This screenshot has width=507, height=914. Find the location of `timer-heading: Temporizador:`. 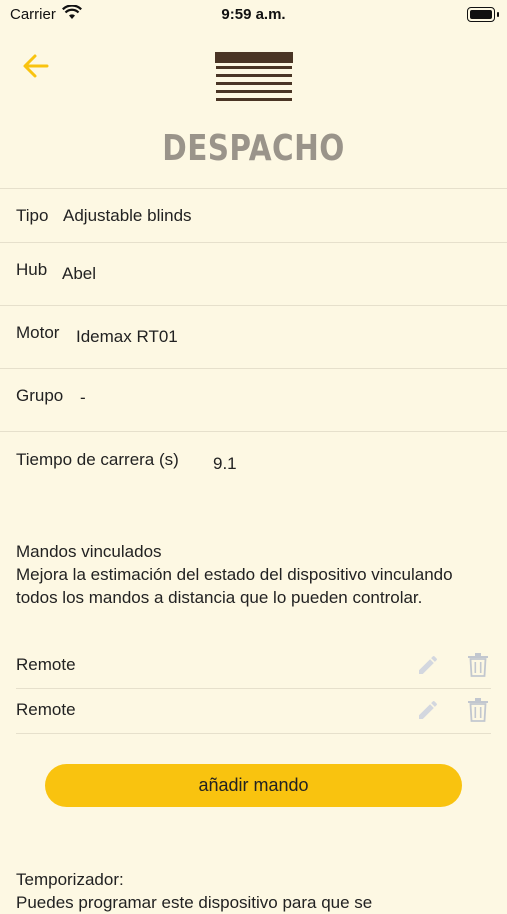

timer-heading: Temporizador: is located at coordinates (70, 879).